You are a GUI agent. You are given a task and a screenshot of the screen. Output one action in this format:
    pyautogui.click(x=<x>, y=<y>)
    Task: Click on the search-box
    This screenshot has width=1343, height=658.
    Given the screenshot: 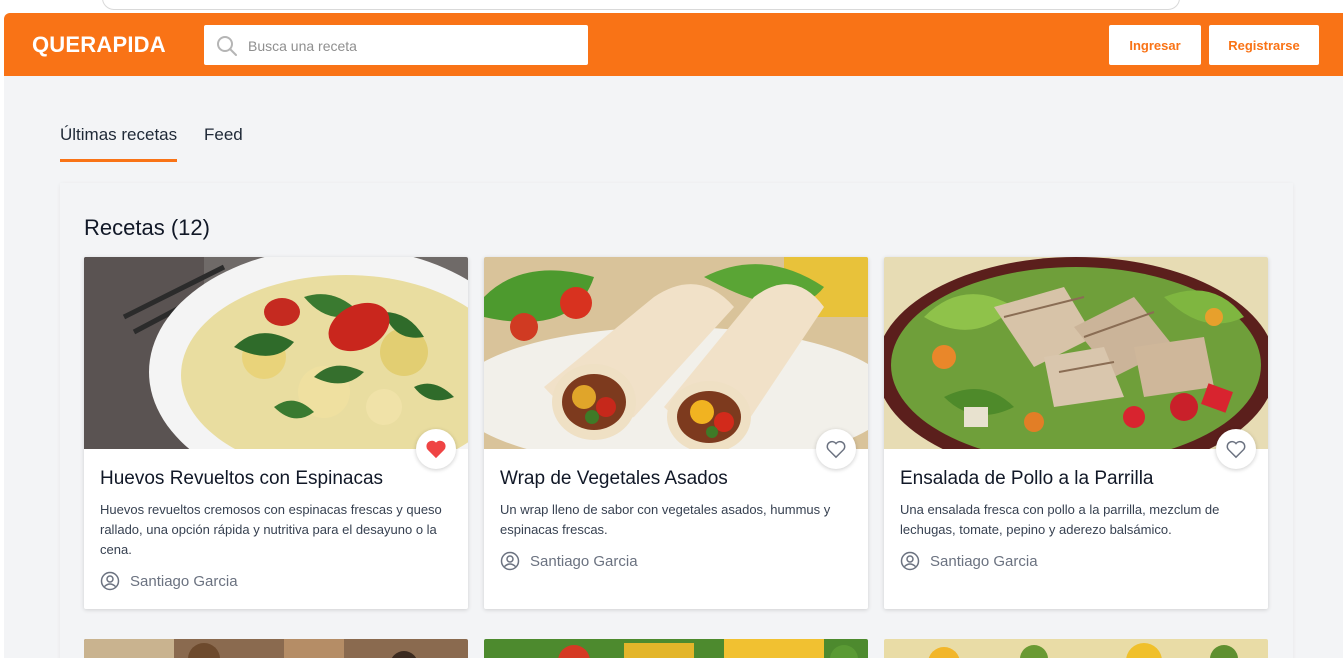 What is the action you would take?
    pyautogui.click(x=396, y=46)
    